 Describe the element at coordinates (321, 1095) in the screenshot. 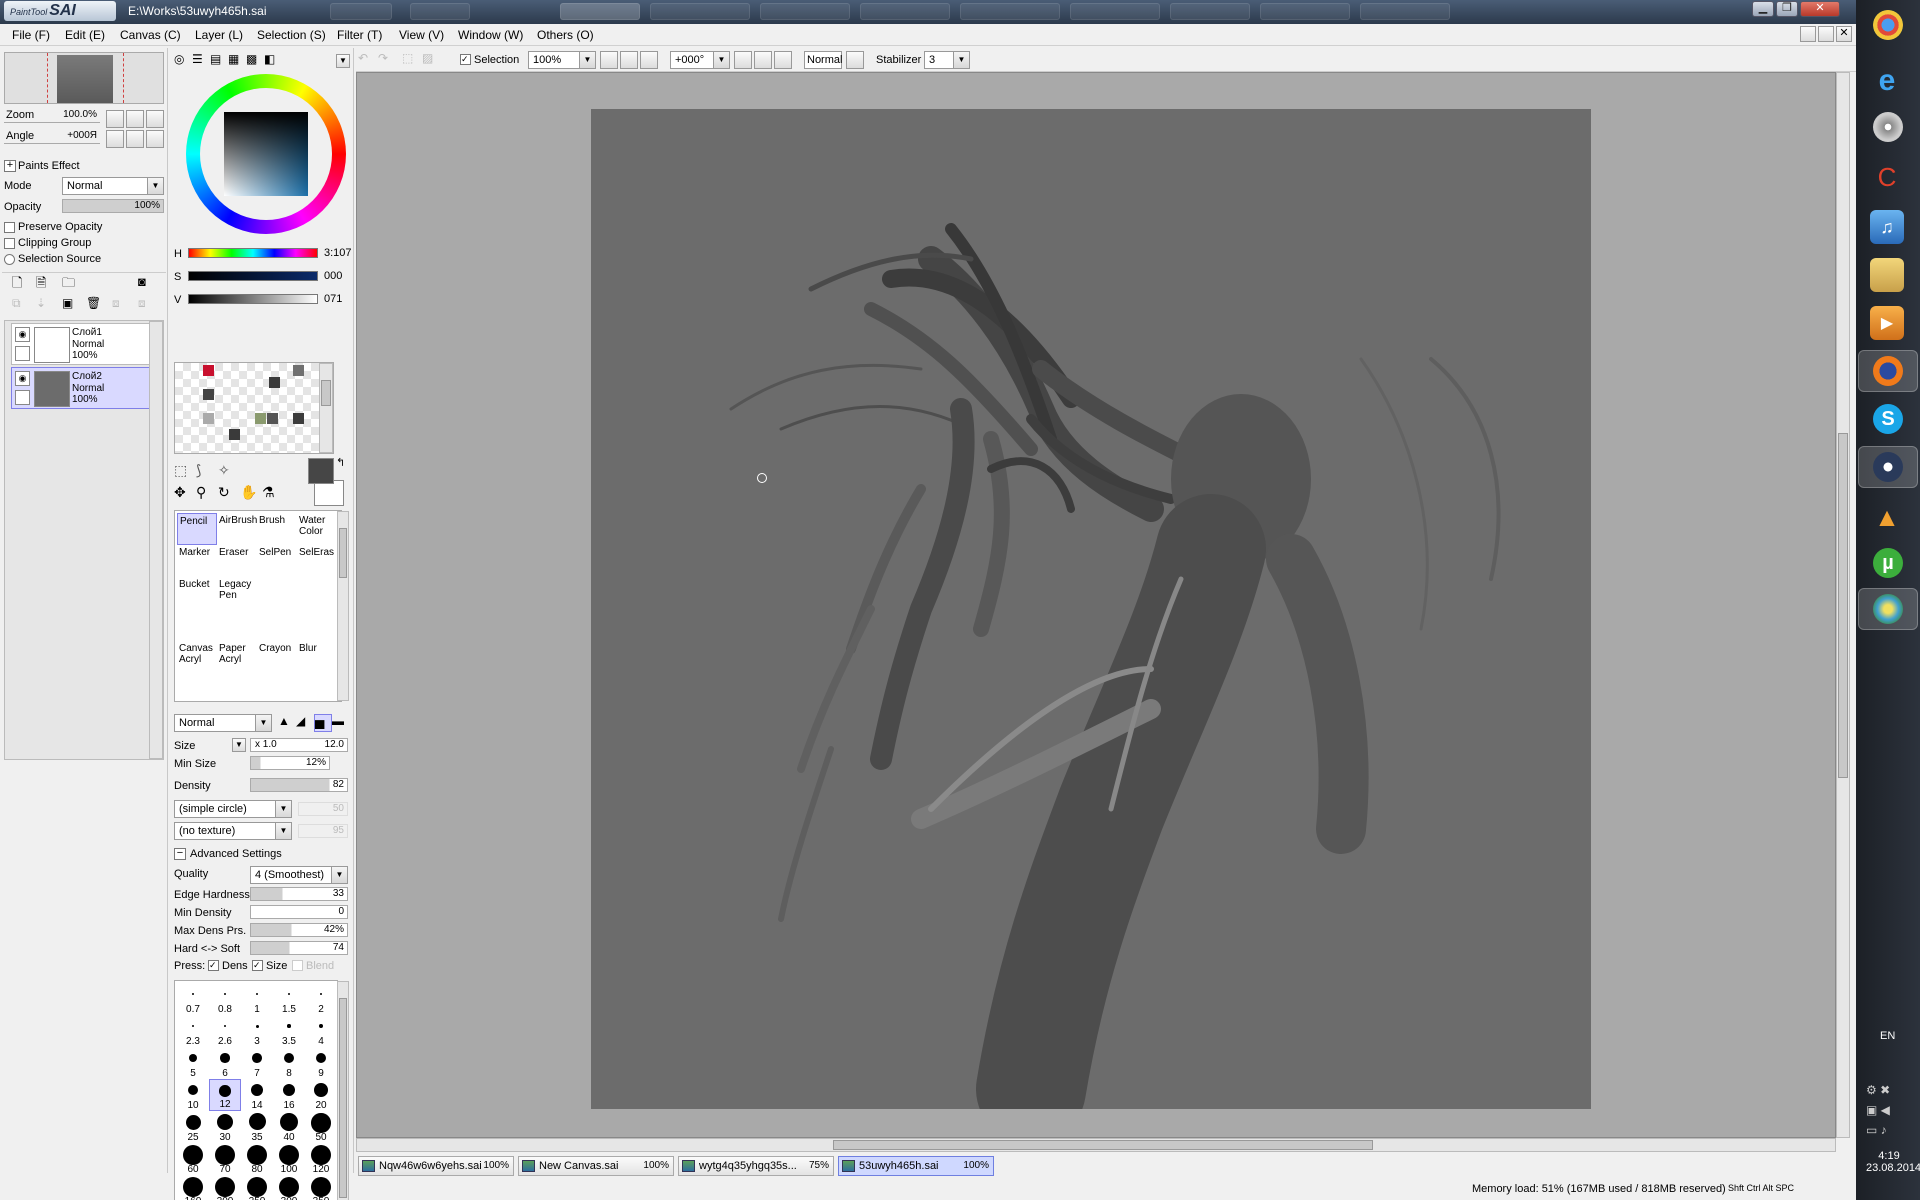

I see `brush-size-preset: 20` at that location.